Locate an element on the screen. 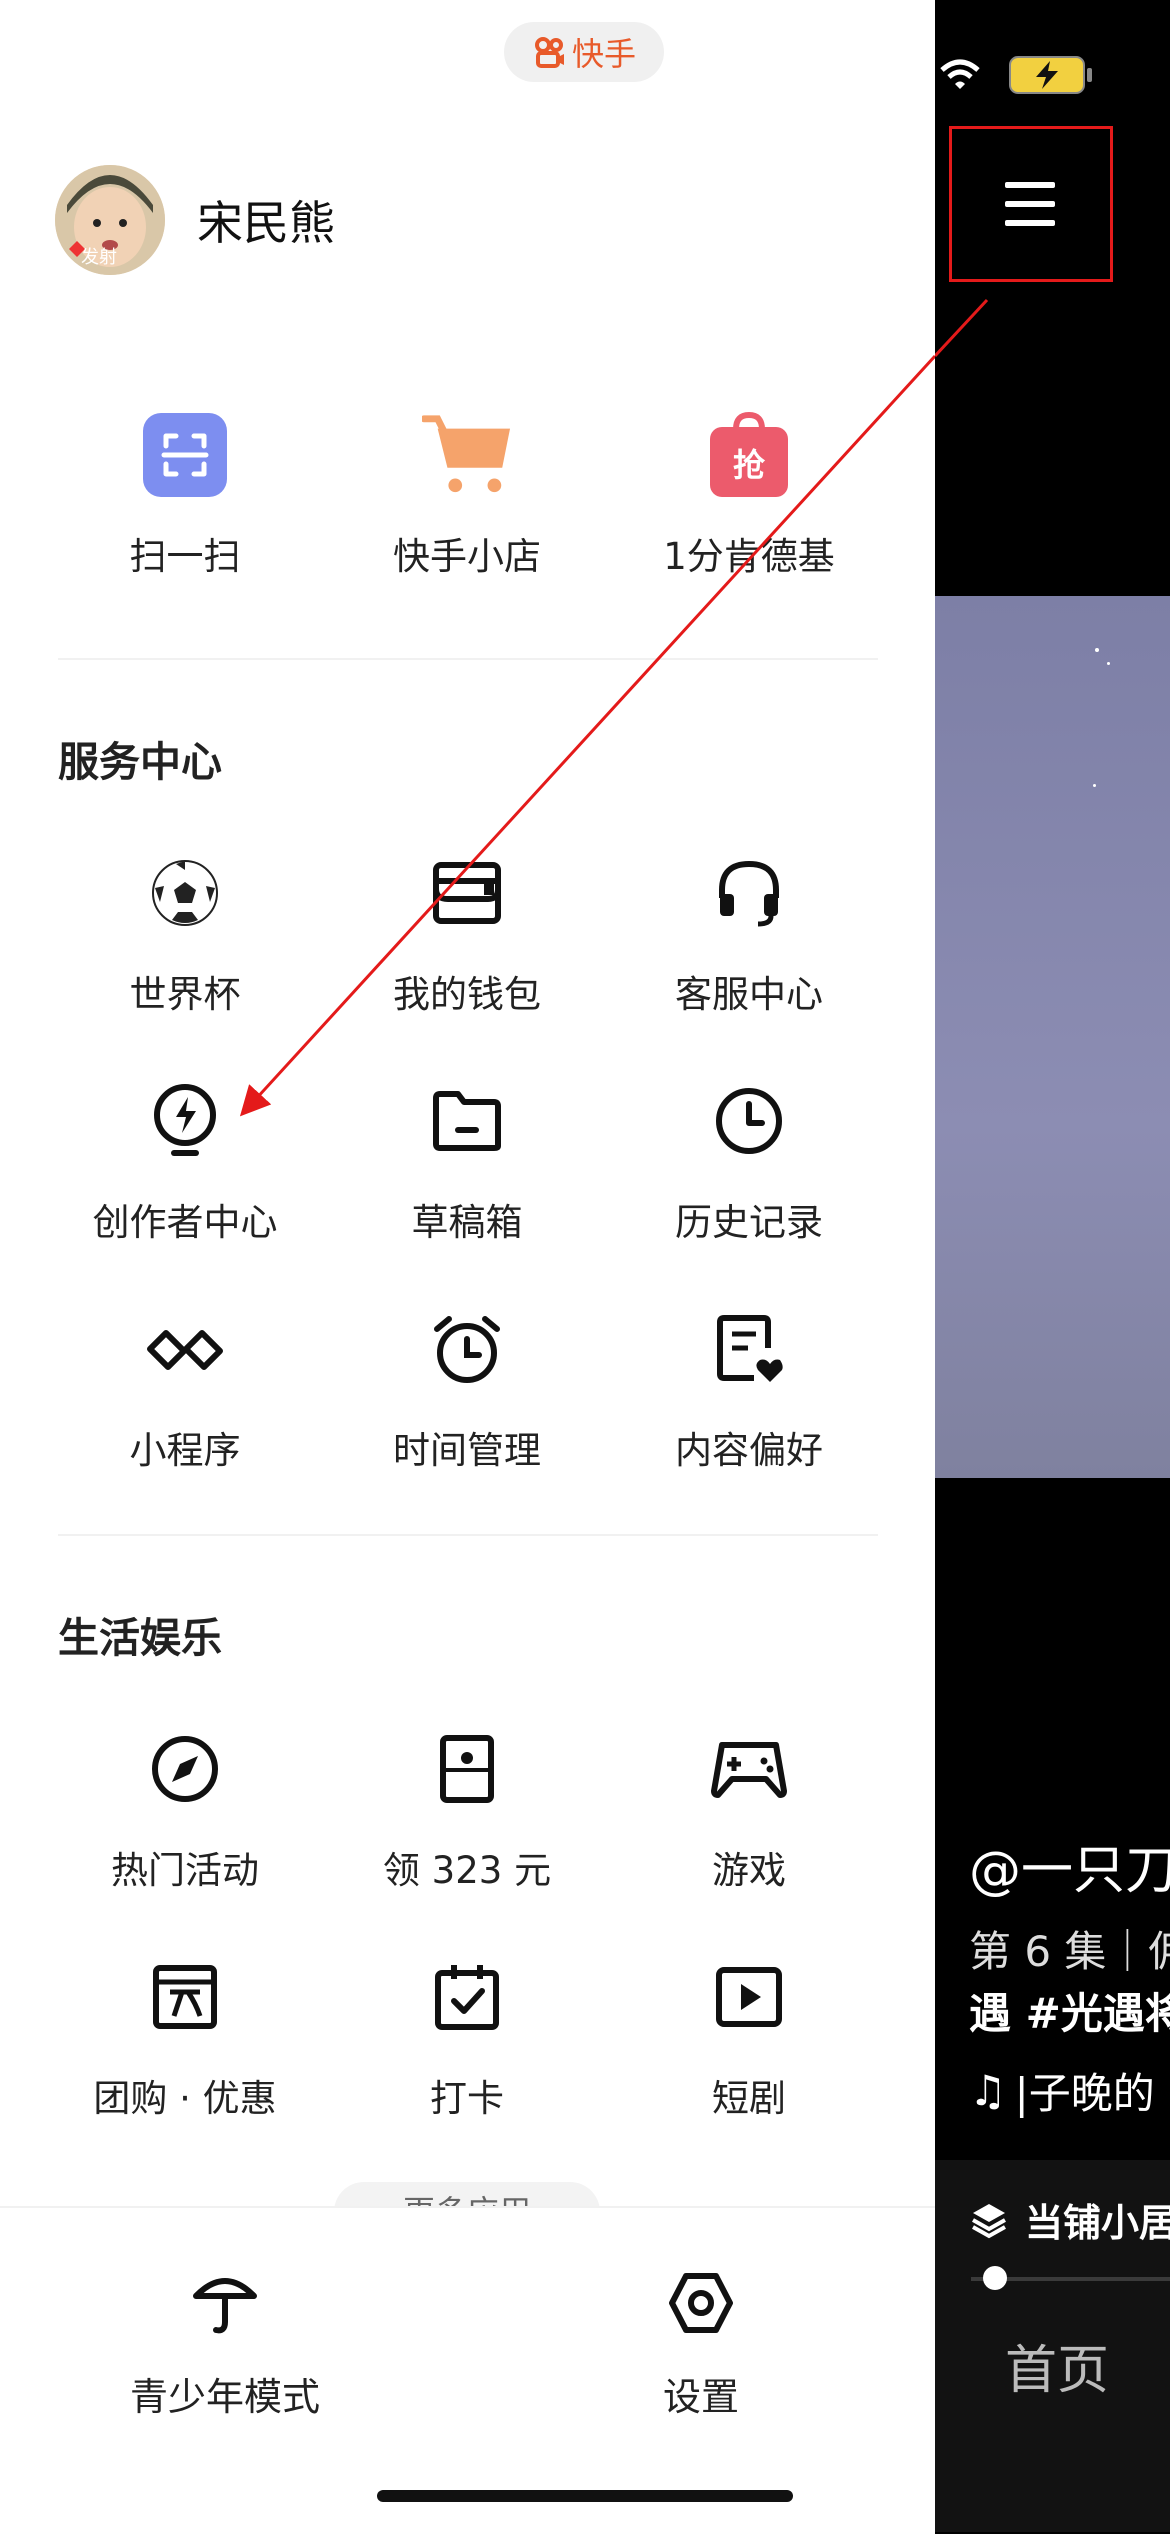 This screenshot has height=2534, width=1170. life-item-coupon: 领 323 元 is located at coordinates (467, 1809).